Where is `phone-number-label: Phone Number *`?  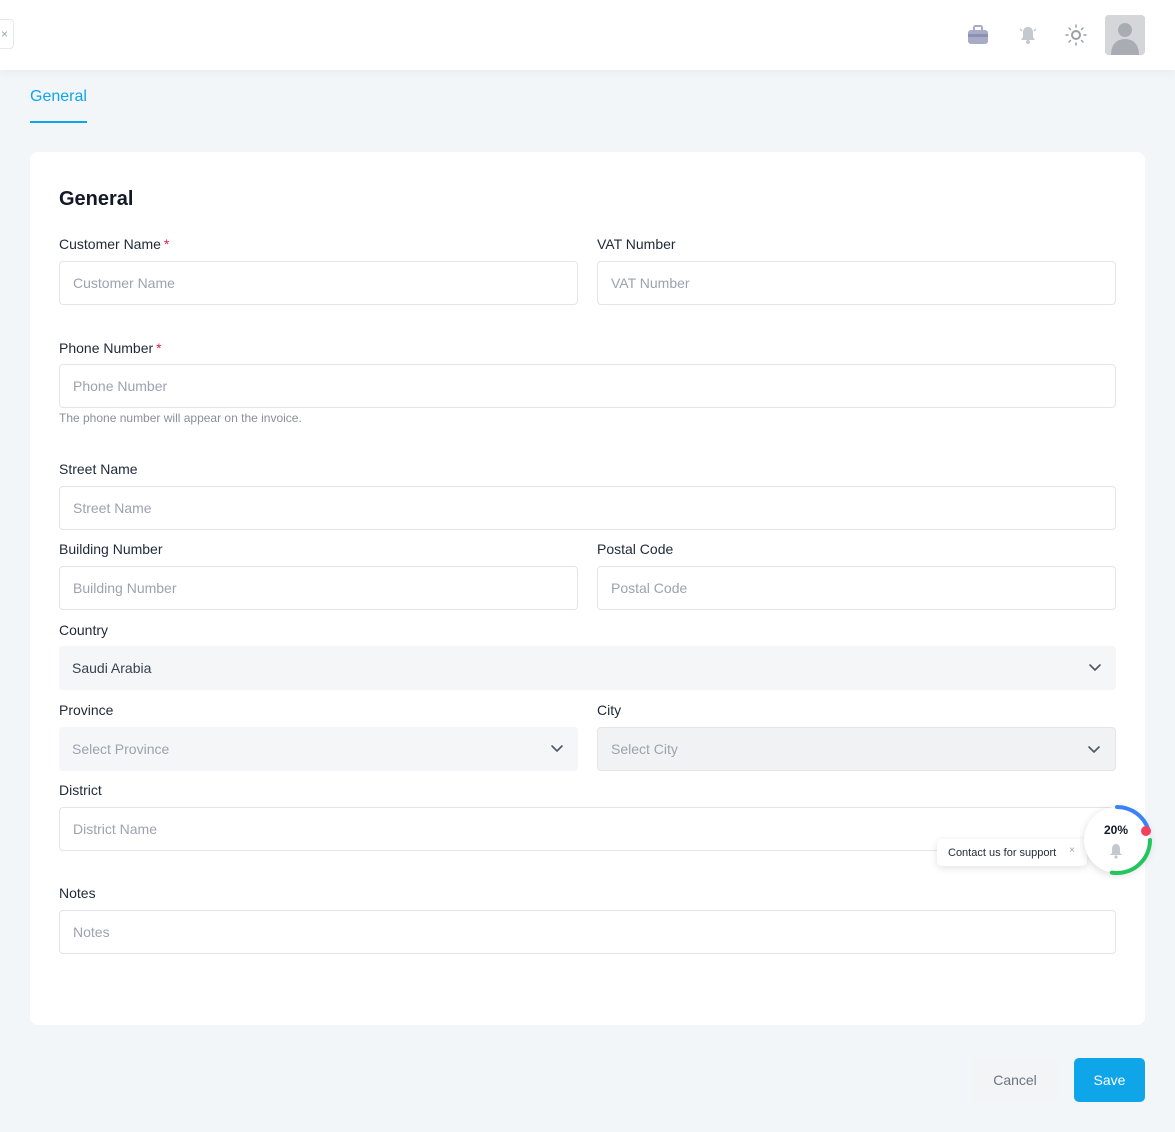
phone-number-label: Phone Number * is located at coordinates (110, 348).